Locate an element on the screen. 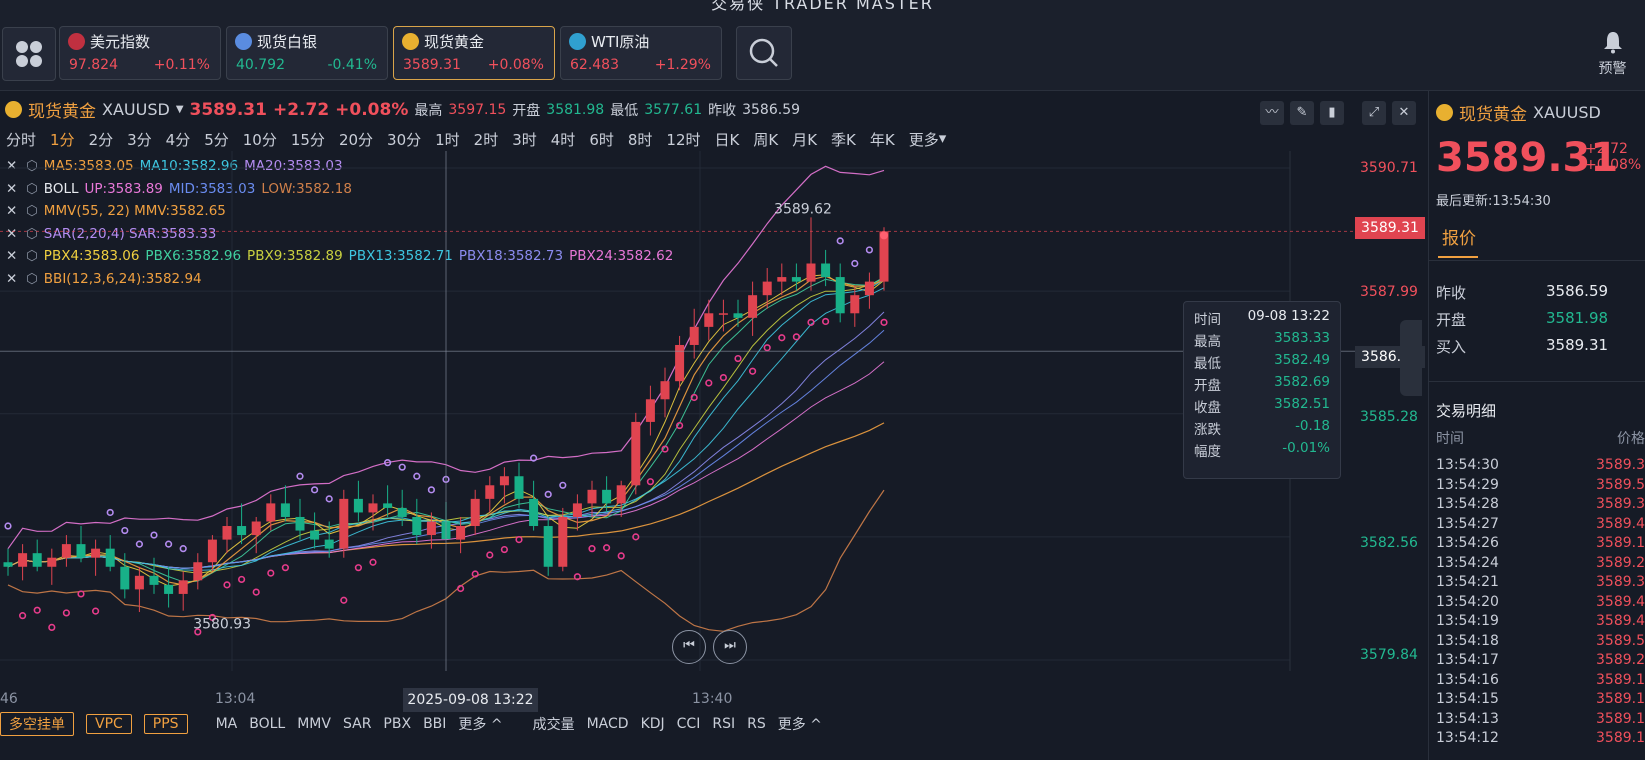 Image resolution: width=1645 pixels, height=760 pixels. close-button: ✕ is located at coordinates (1404, 113).